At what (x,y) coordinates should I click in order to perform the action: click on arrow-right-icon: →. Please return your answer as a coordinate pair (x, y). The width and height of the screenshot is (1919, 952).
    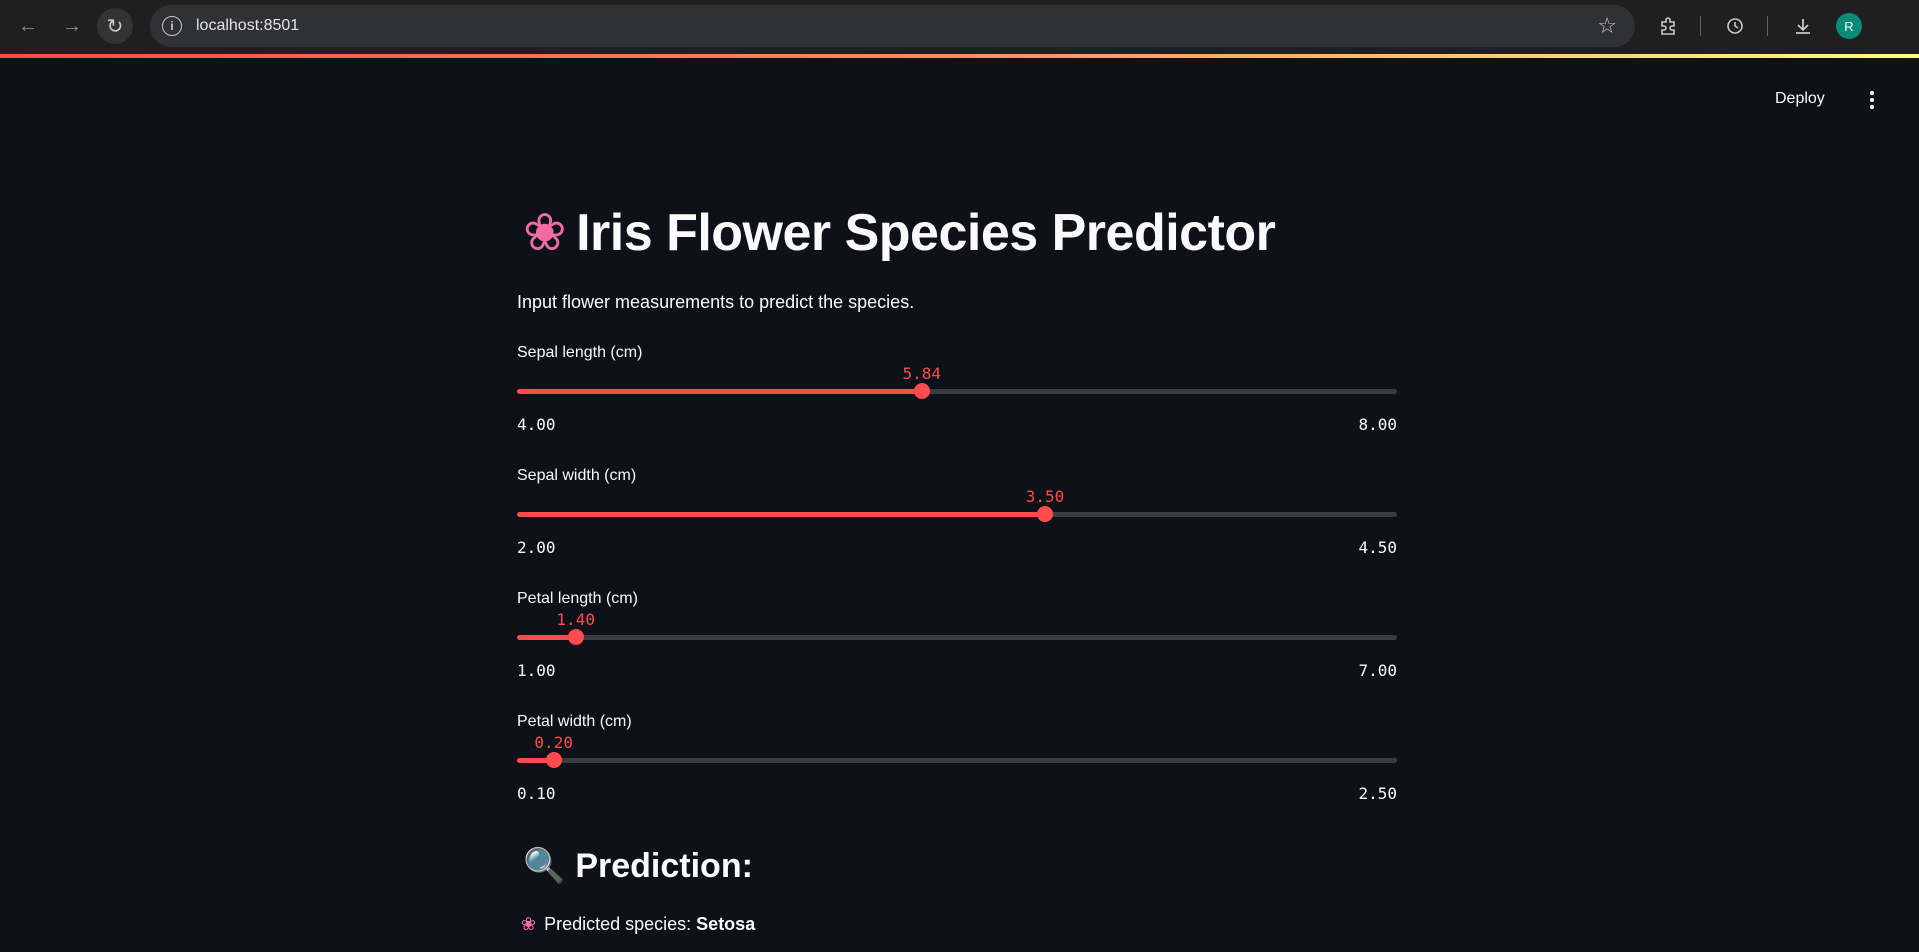
    Looking at the image, I should click on (72, 25).